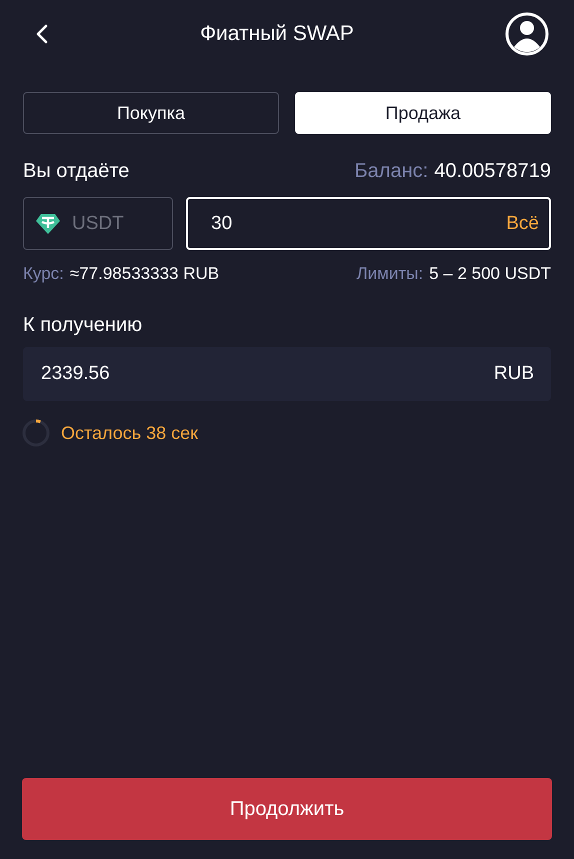 The height and width of the screenshot is (859, 574). What do you see at coordinates (287, 809) in the screenshot?
I see `continue-button: Продолжить` at bounding box center [287, 809].